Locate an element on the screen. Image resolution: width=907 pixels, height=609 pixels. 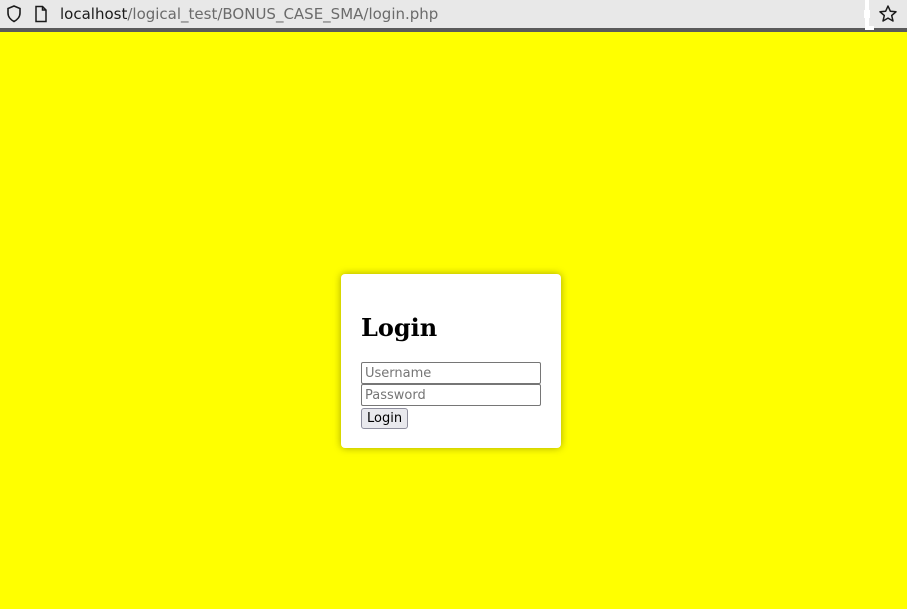
login-title: Login is located at coordinates (399, 327).